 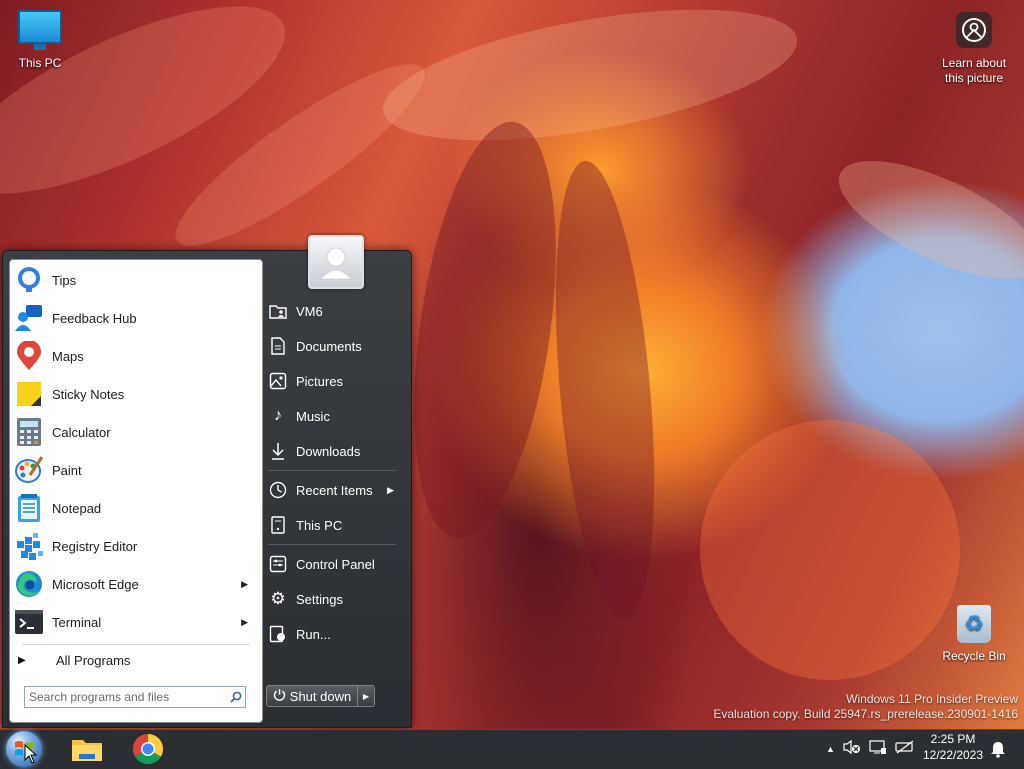 I want to click on divider, so click(x=332, y=544).